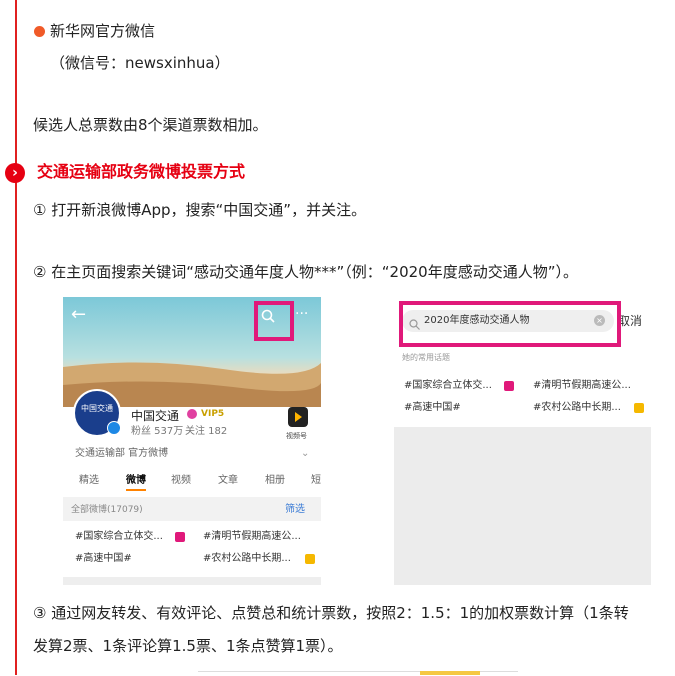 This screenshot has width=675, height=676. I want to click on empty-gray-area, so click(522, 506).